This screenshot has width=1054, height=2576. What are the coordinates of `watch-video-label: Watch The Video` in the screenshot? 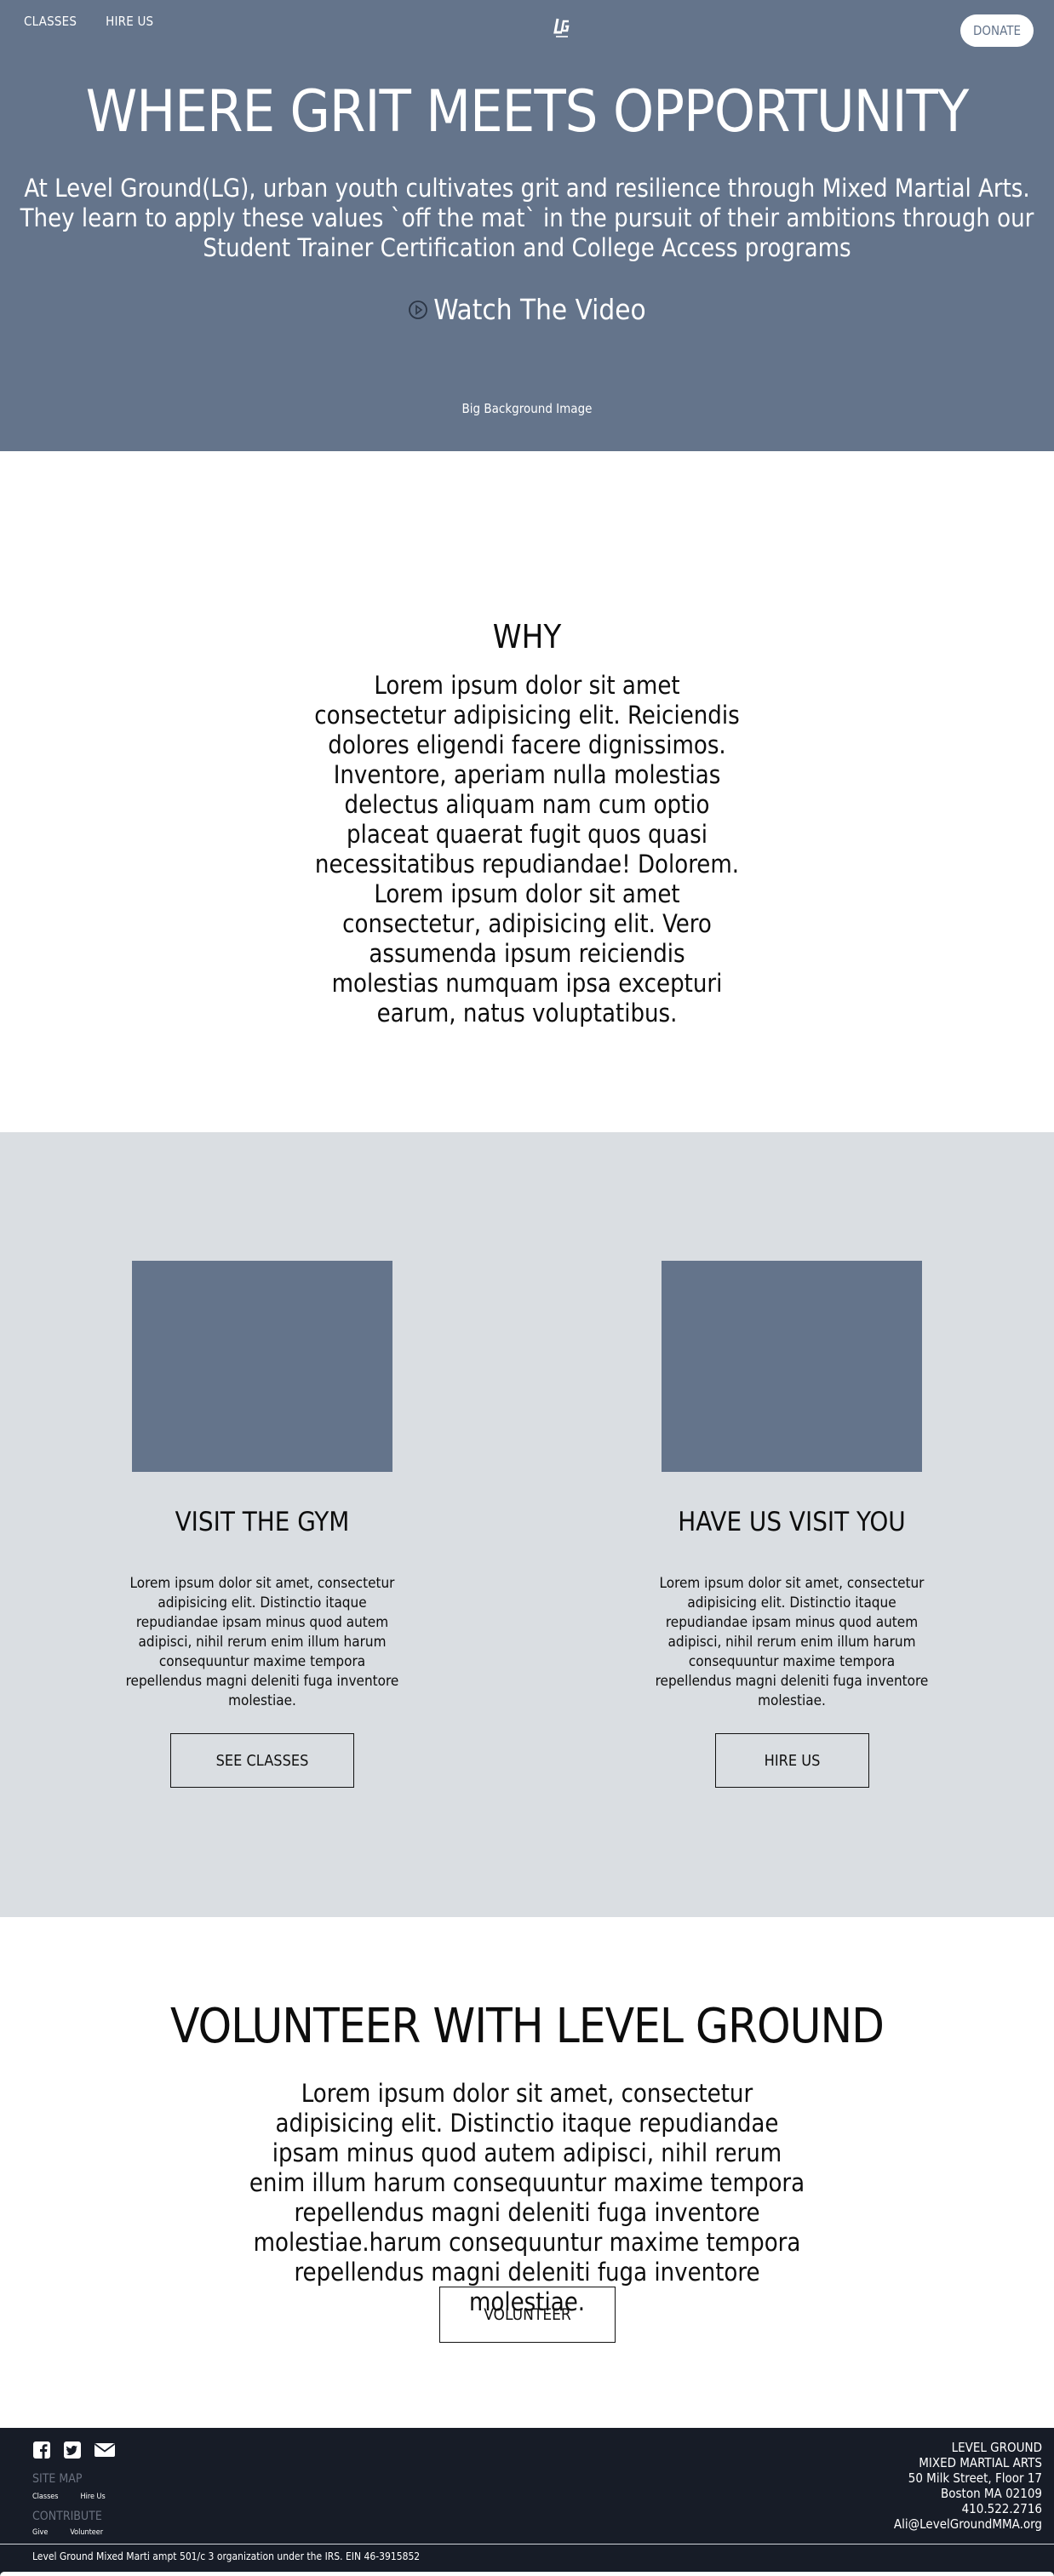 It's located at (539, 309).